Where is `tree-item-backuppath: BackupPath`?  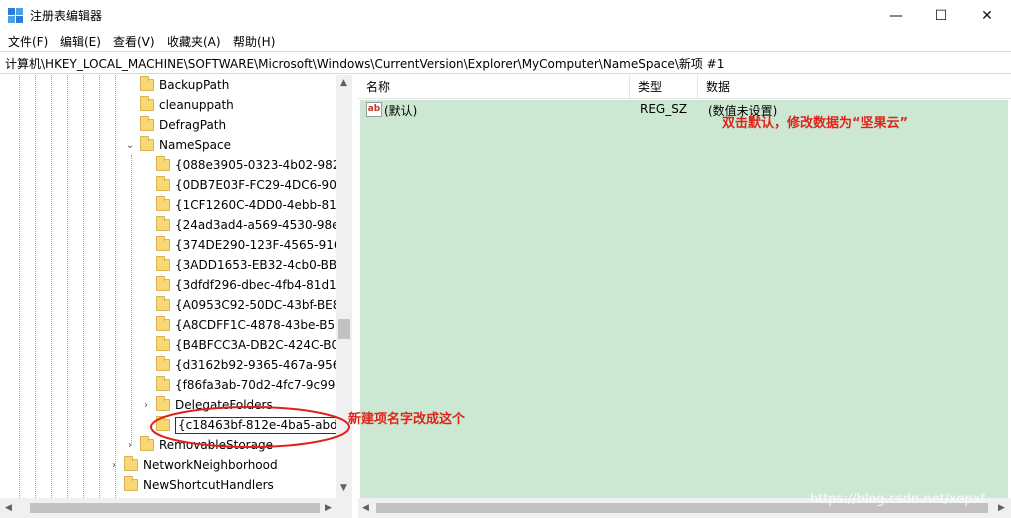 tree-item-backuppath: BackupPath is located at coordinates (176, 85).